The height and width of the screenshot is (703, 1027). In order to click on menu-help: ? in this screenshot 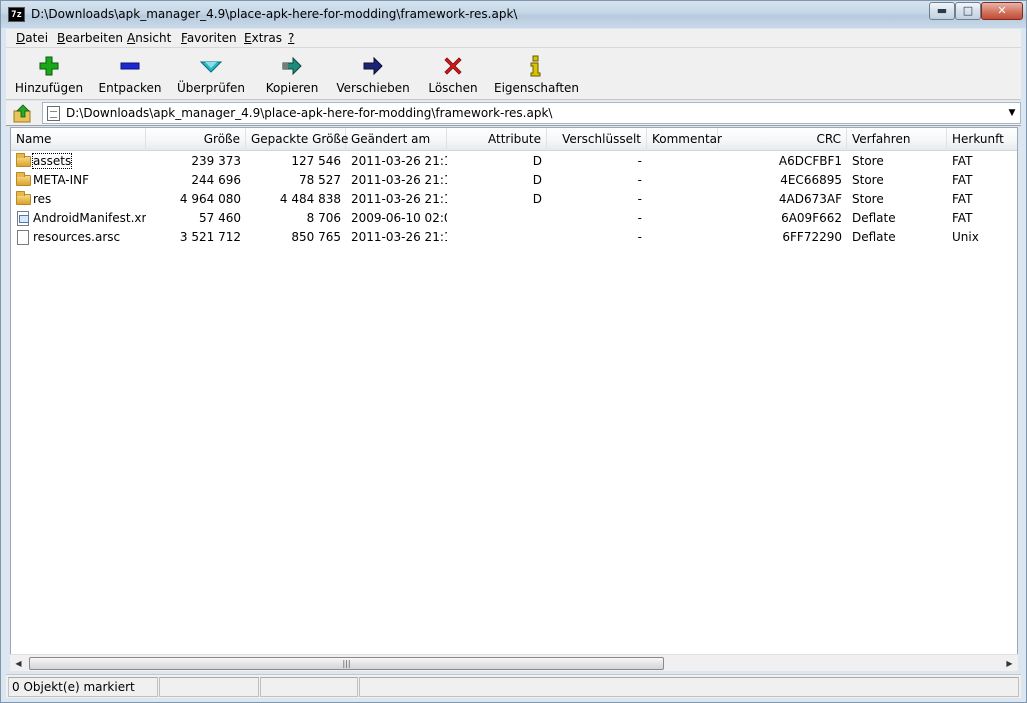, I will do `click(291, 38)`.